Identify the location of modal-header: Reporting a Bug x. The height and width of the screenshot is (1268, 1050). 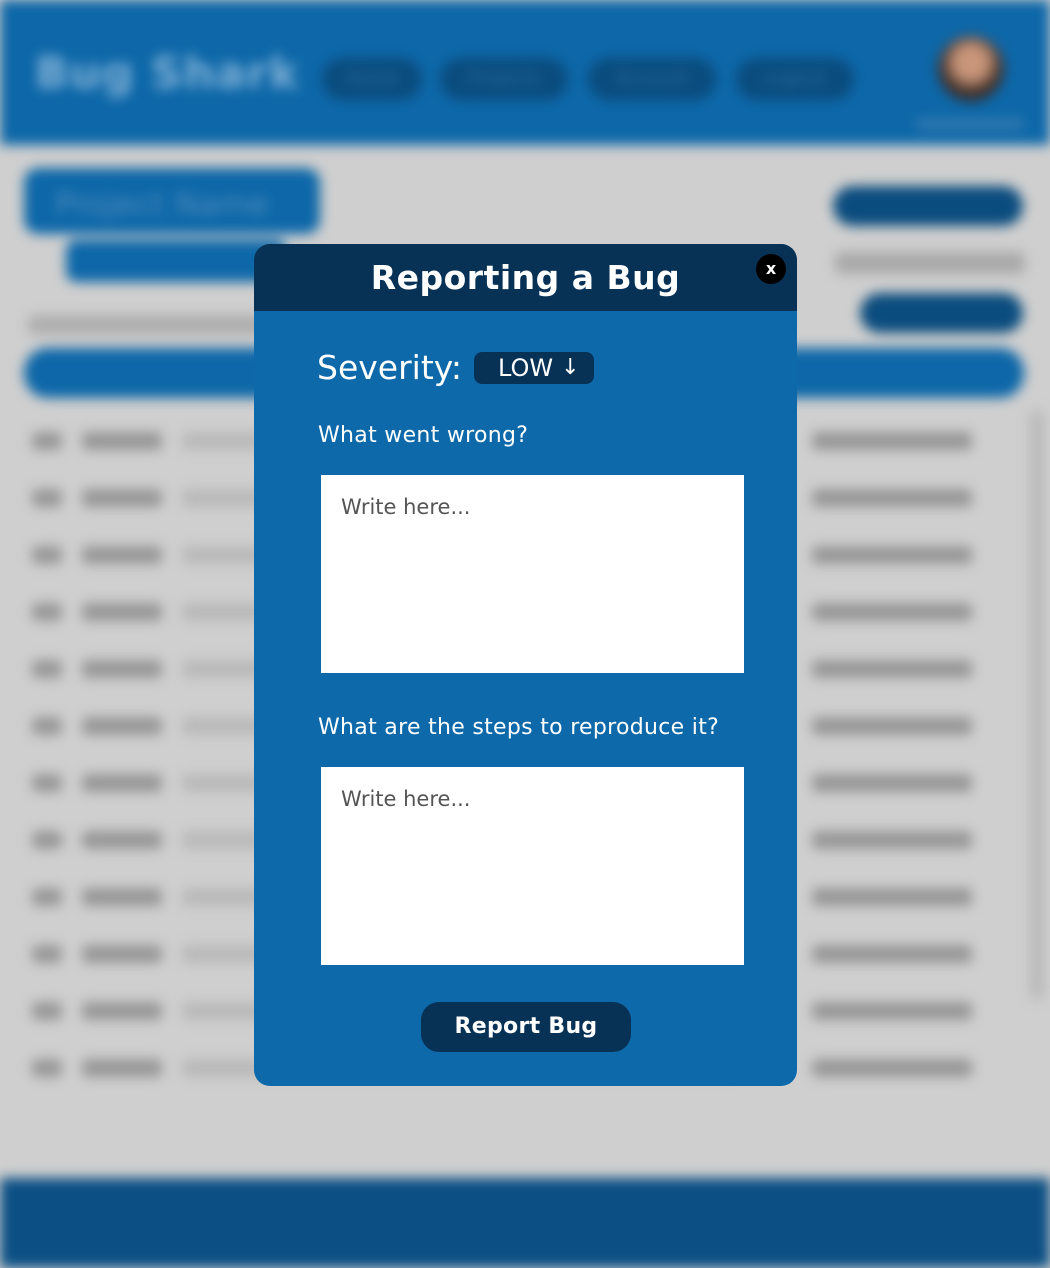
(525, 277).